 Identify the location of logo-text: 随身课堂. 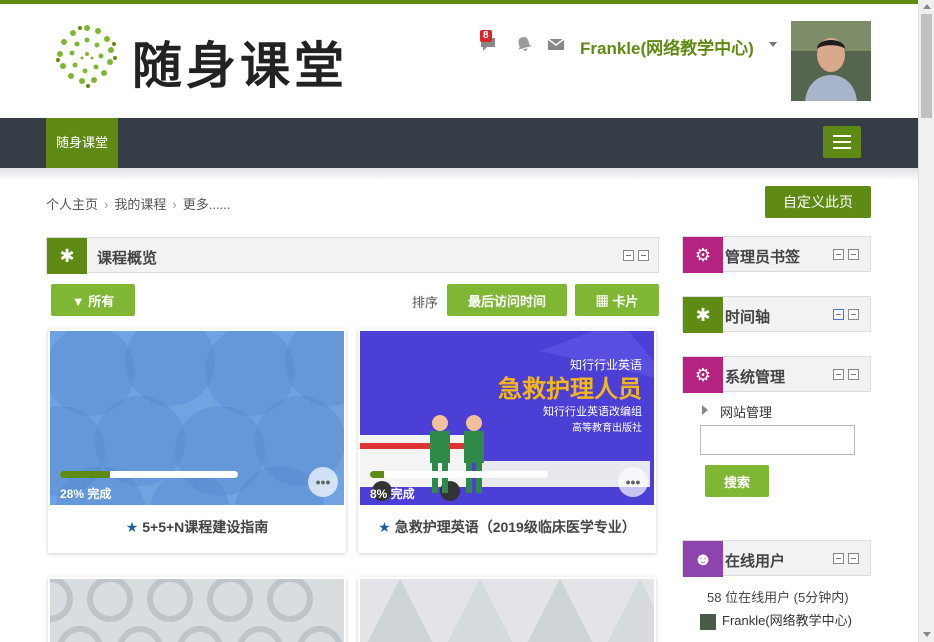
(240, 65).